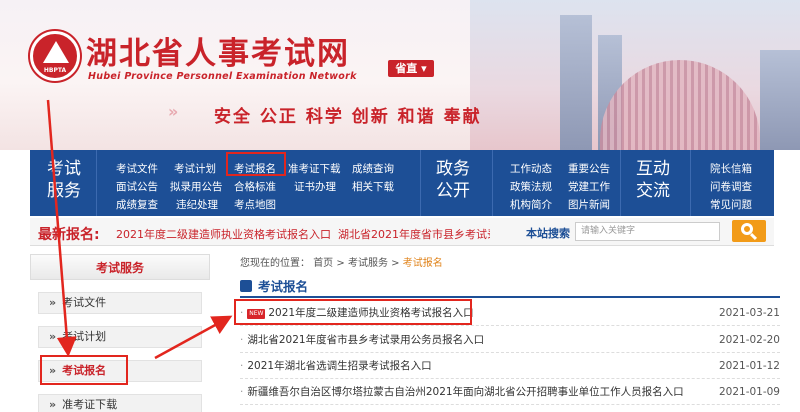 The width and height of the screenshot is (800, 412). Describe the element at coordinates (510, 341) in the screenshot. I see `list-item: · 湖北省2021年度省市县乡考试录用公务员报名入口 2021-02-20` at that location.